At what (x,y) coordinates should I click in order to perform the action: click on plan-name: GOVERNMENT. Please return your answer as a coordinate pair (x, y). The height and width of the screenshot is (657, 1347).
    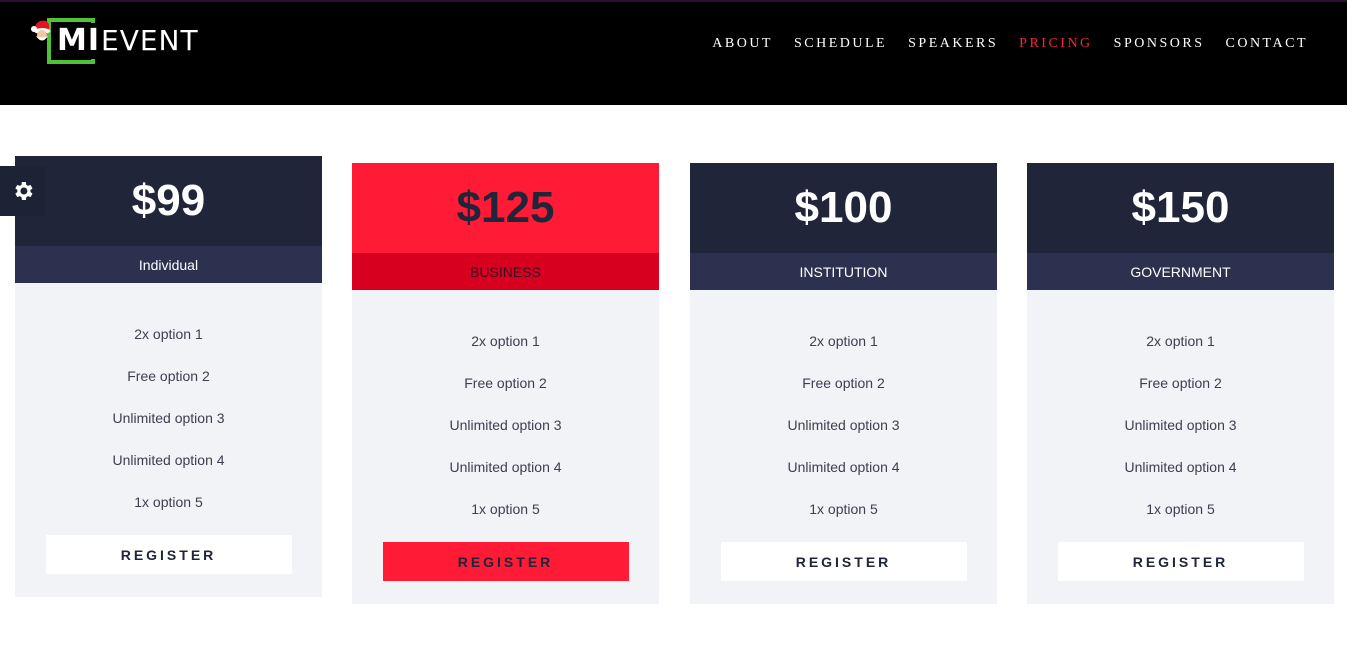
    Looking at the image, I should click on (1180, 271).